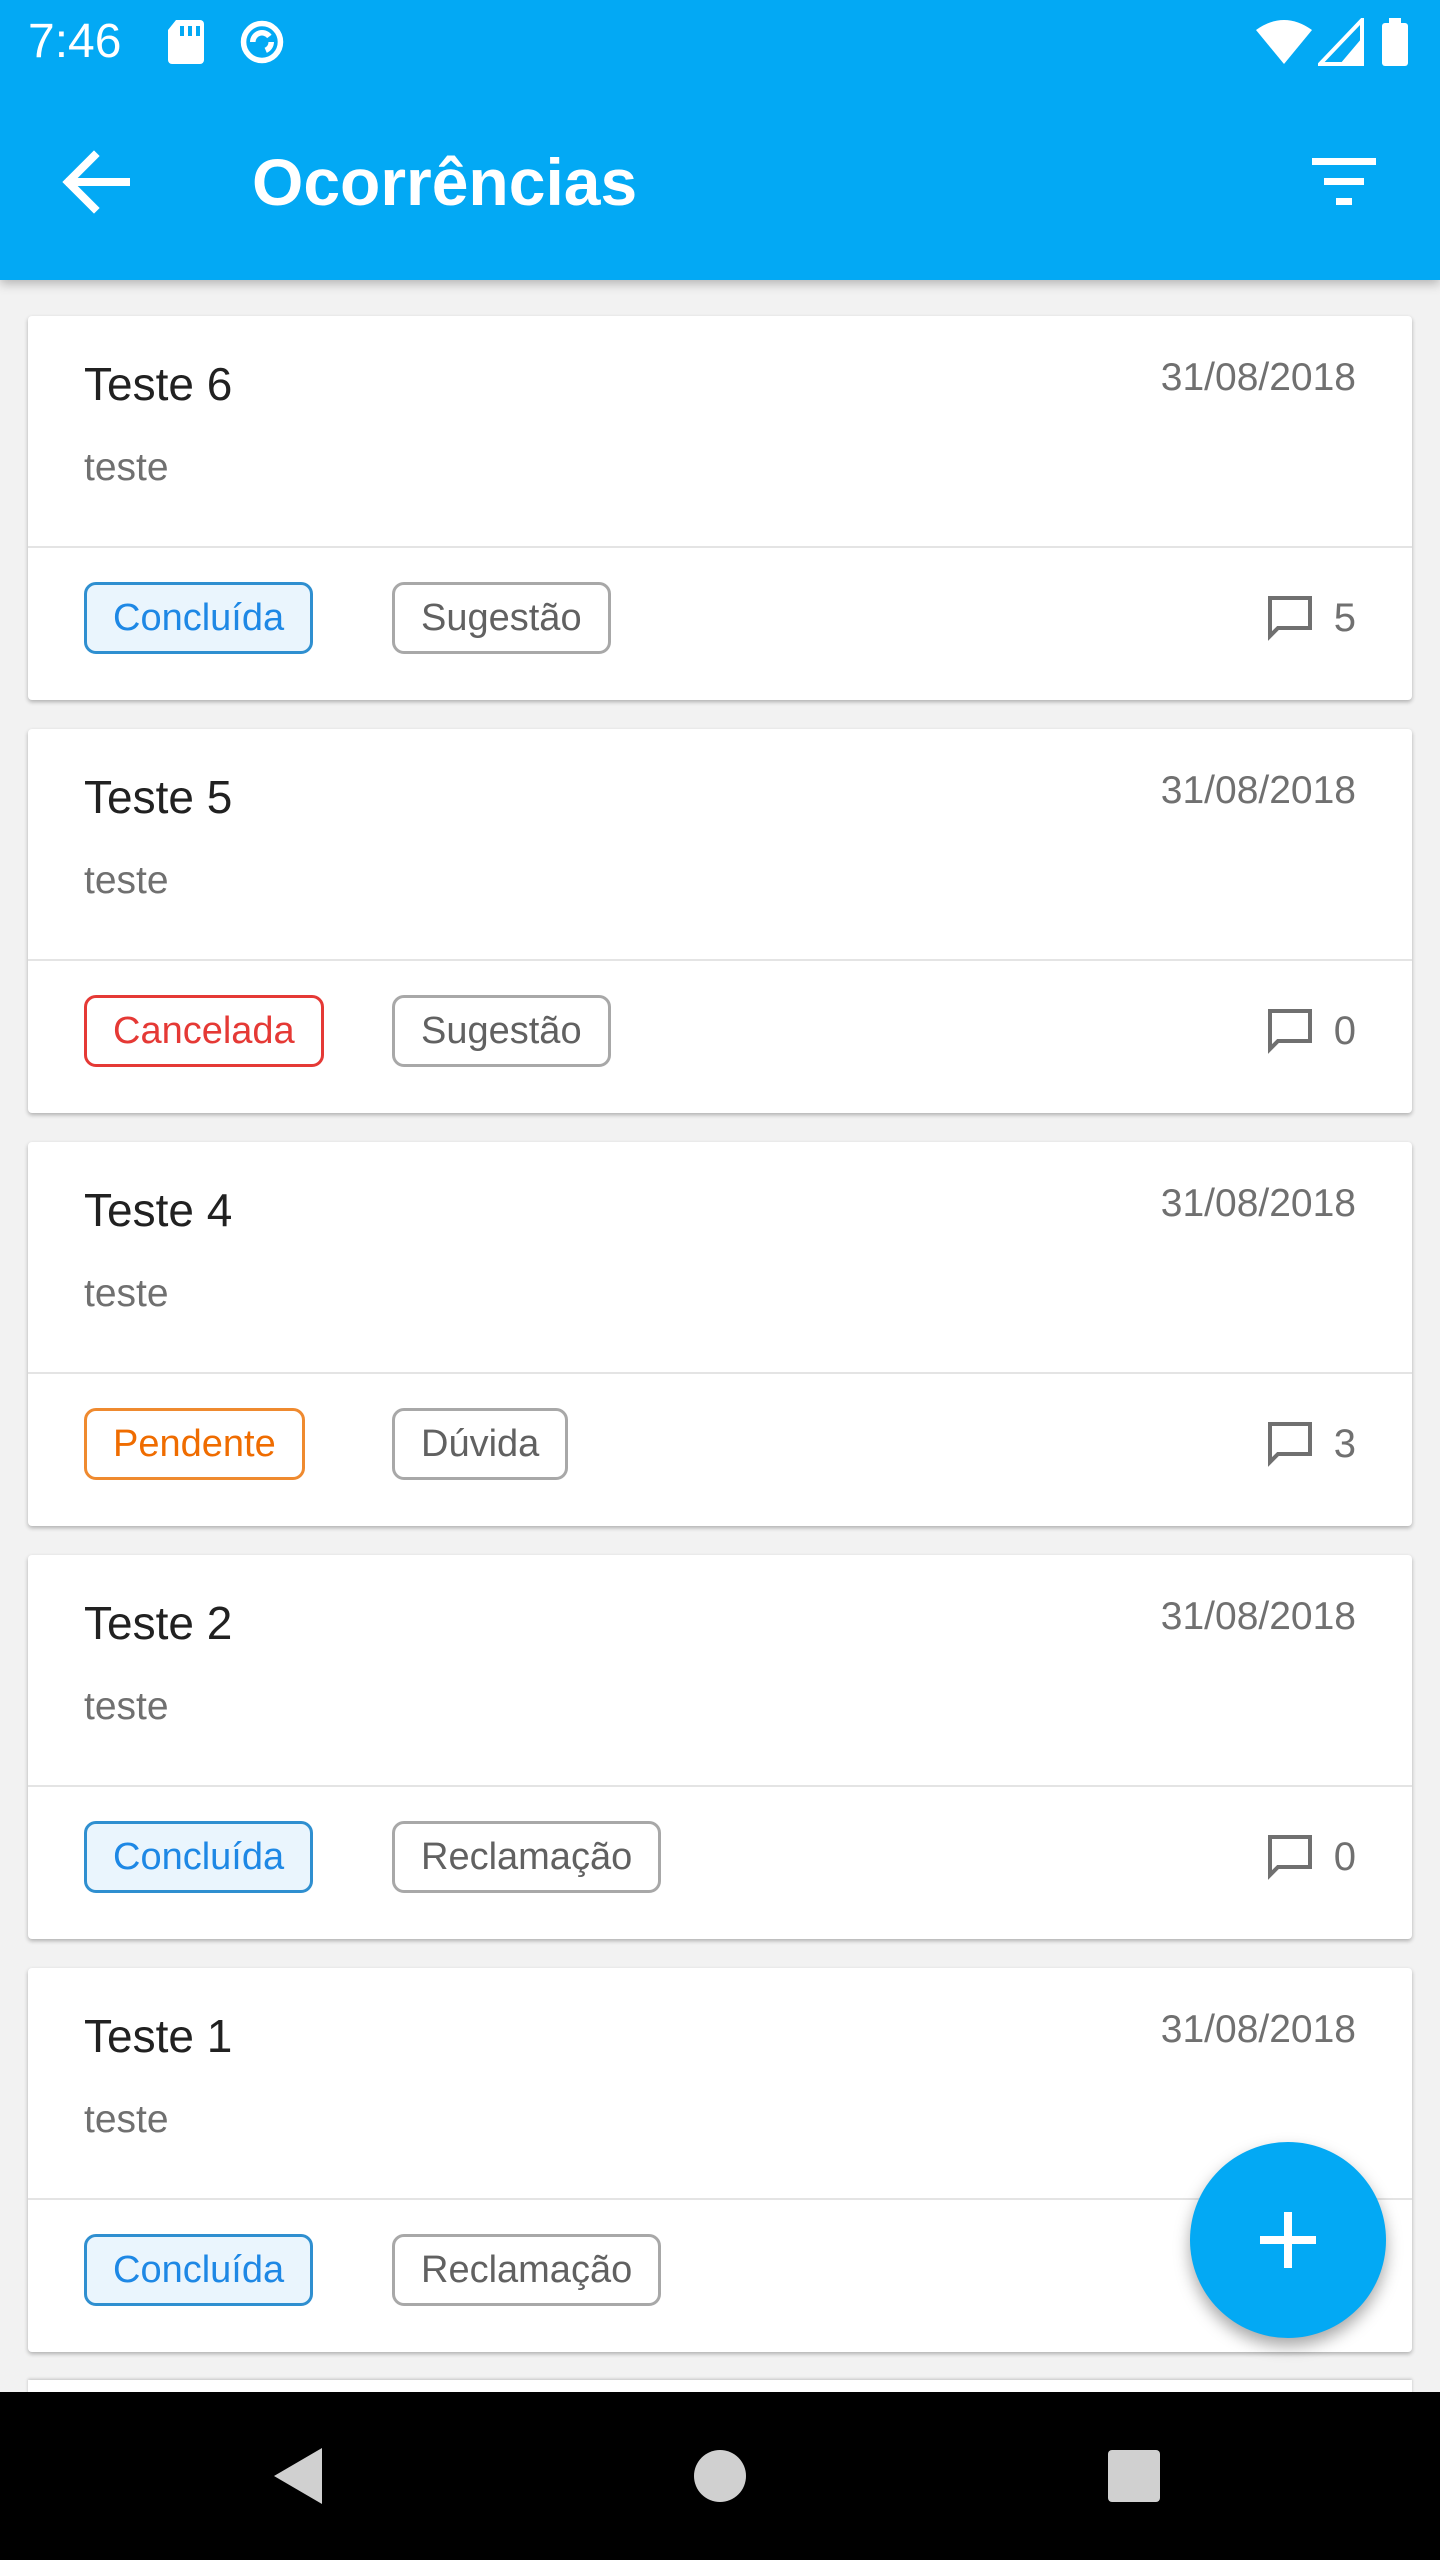  What do you see at coordinates (445, 182) in the screenshot?
I see `page-title: Ocorrências` at bounding box center [445, 182].